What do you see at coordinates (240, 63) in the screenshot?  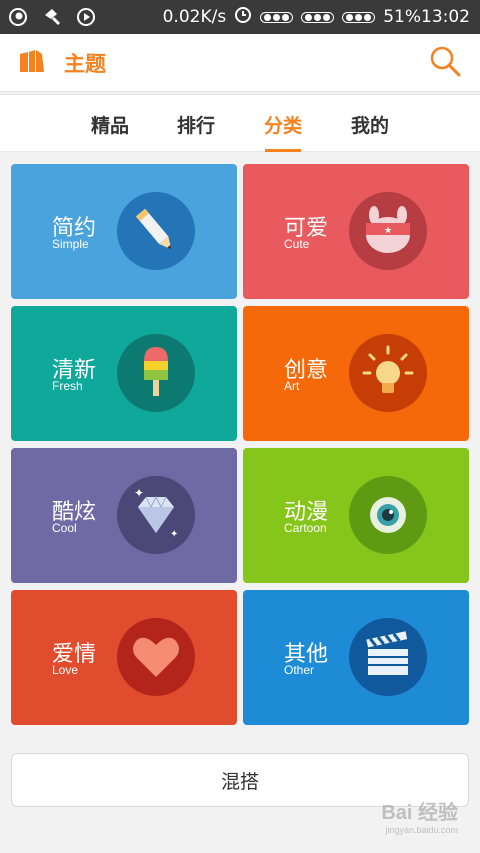 I see `app-header: 主题` at bounding box center [240, 63].